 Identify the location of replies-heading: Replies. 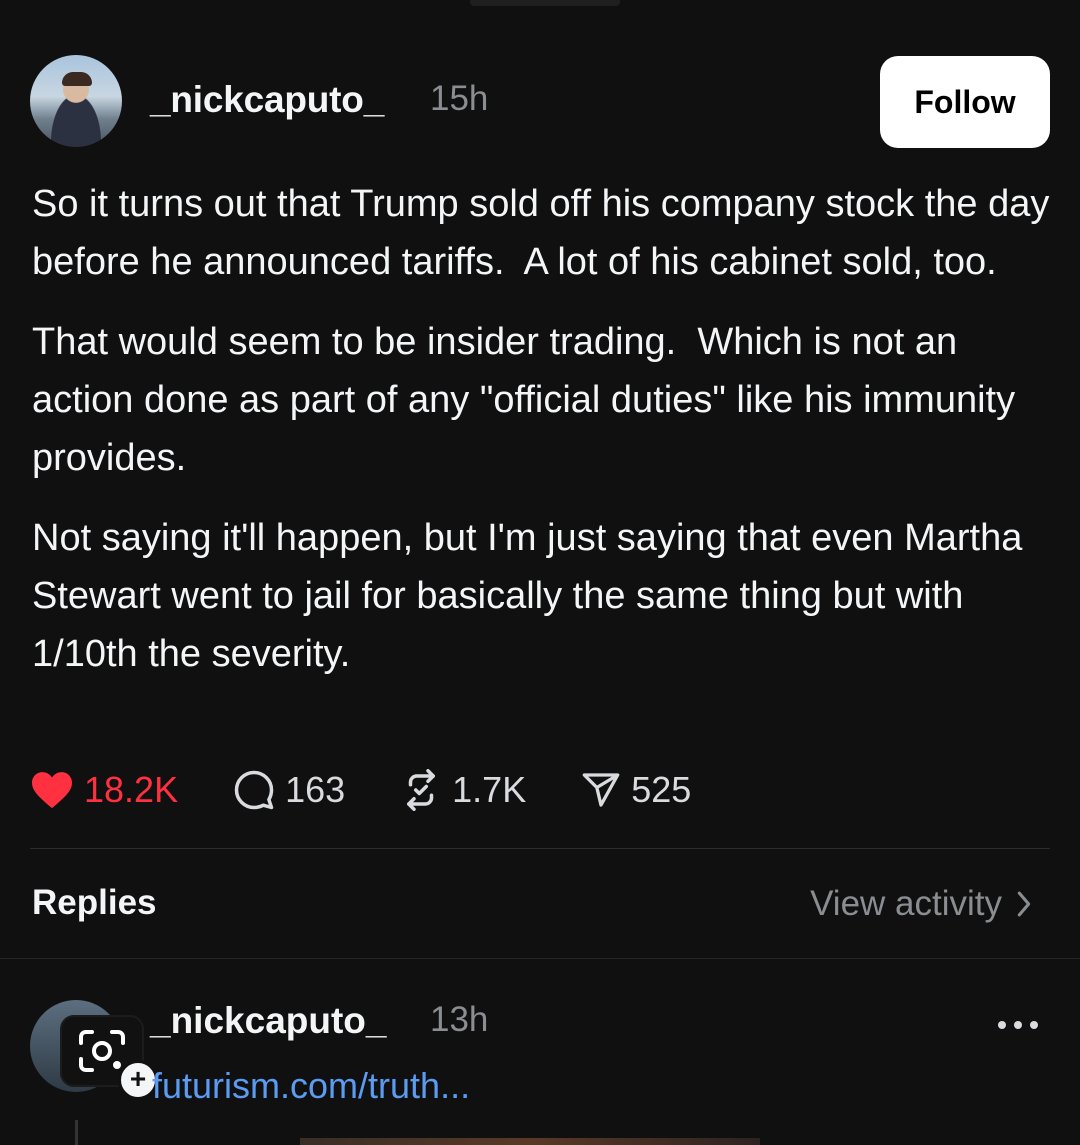
(94, 902).